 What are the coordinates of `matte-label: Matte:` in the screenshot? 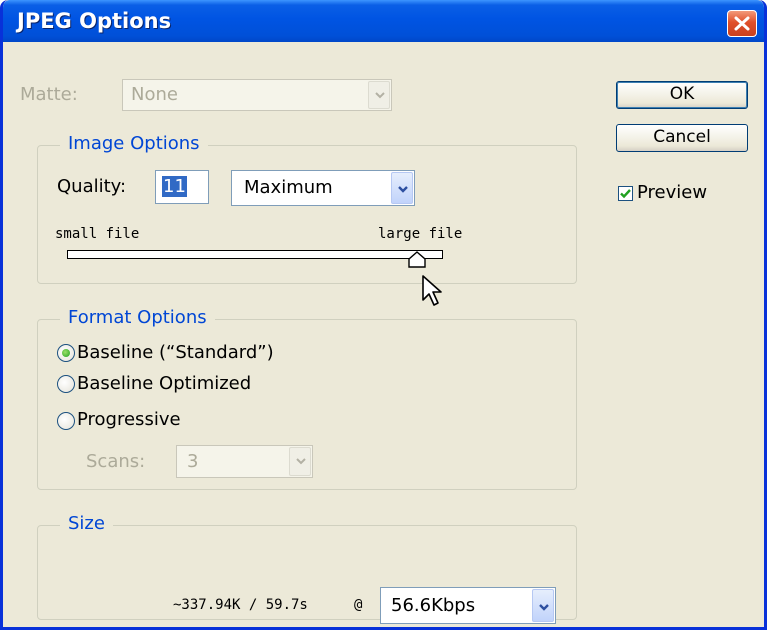 It's located at (49, 94).